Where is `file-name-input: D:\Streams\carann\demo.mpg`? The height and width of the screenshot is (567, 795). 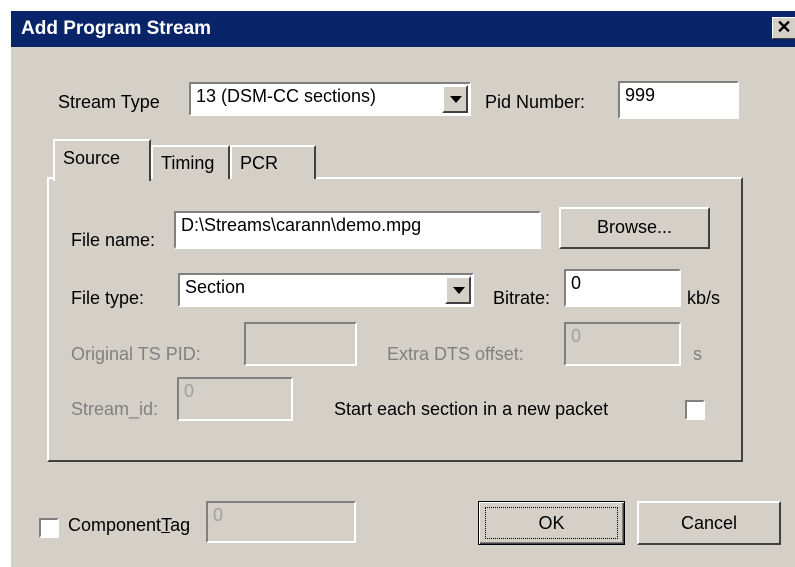 file-name-input: D:\Streams\carann\demo.mpg is located at coordinates (357, 230).